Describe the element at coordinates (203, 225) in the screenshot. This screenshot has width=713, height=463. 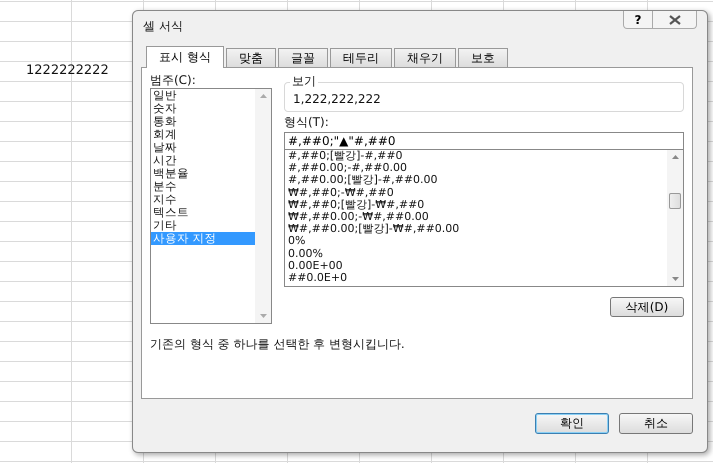
I see `category-item: 기타` at that location.